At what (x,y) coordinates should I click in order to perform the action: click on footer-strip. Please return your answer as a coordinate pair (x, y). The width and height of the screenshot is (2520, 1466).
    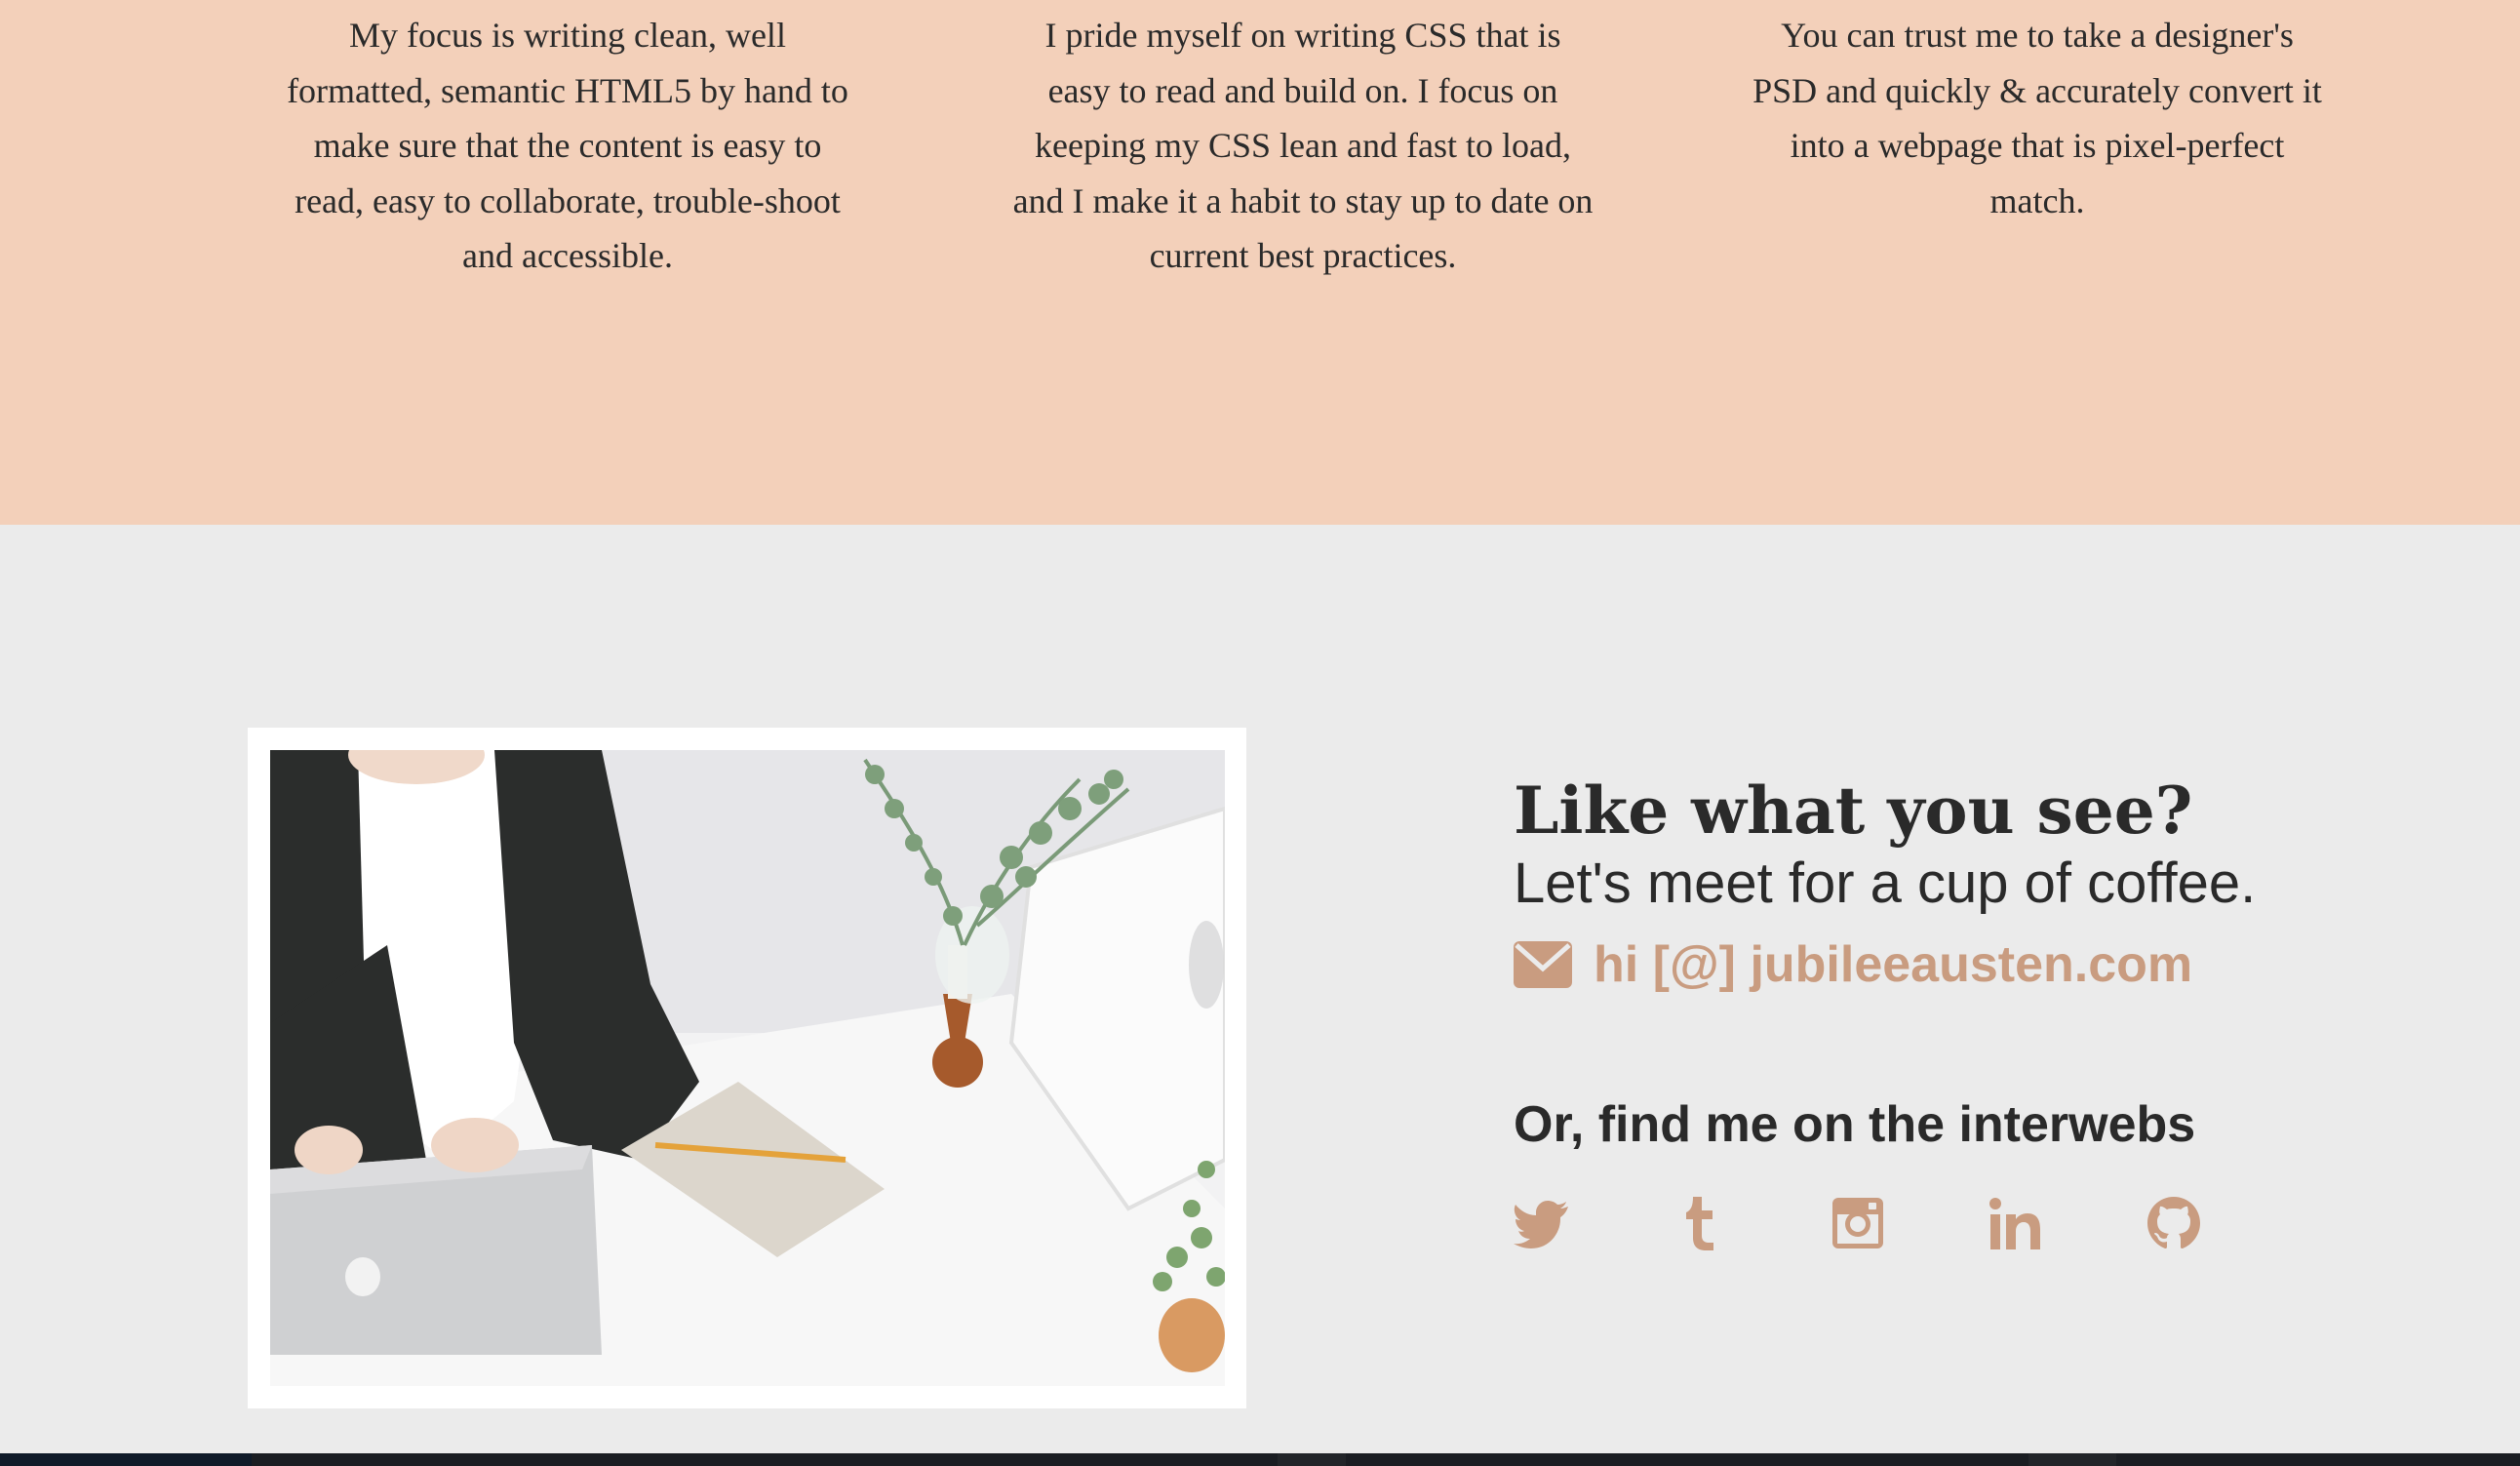
    Looking at the image, I should click on (1260, 1459).